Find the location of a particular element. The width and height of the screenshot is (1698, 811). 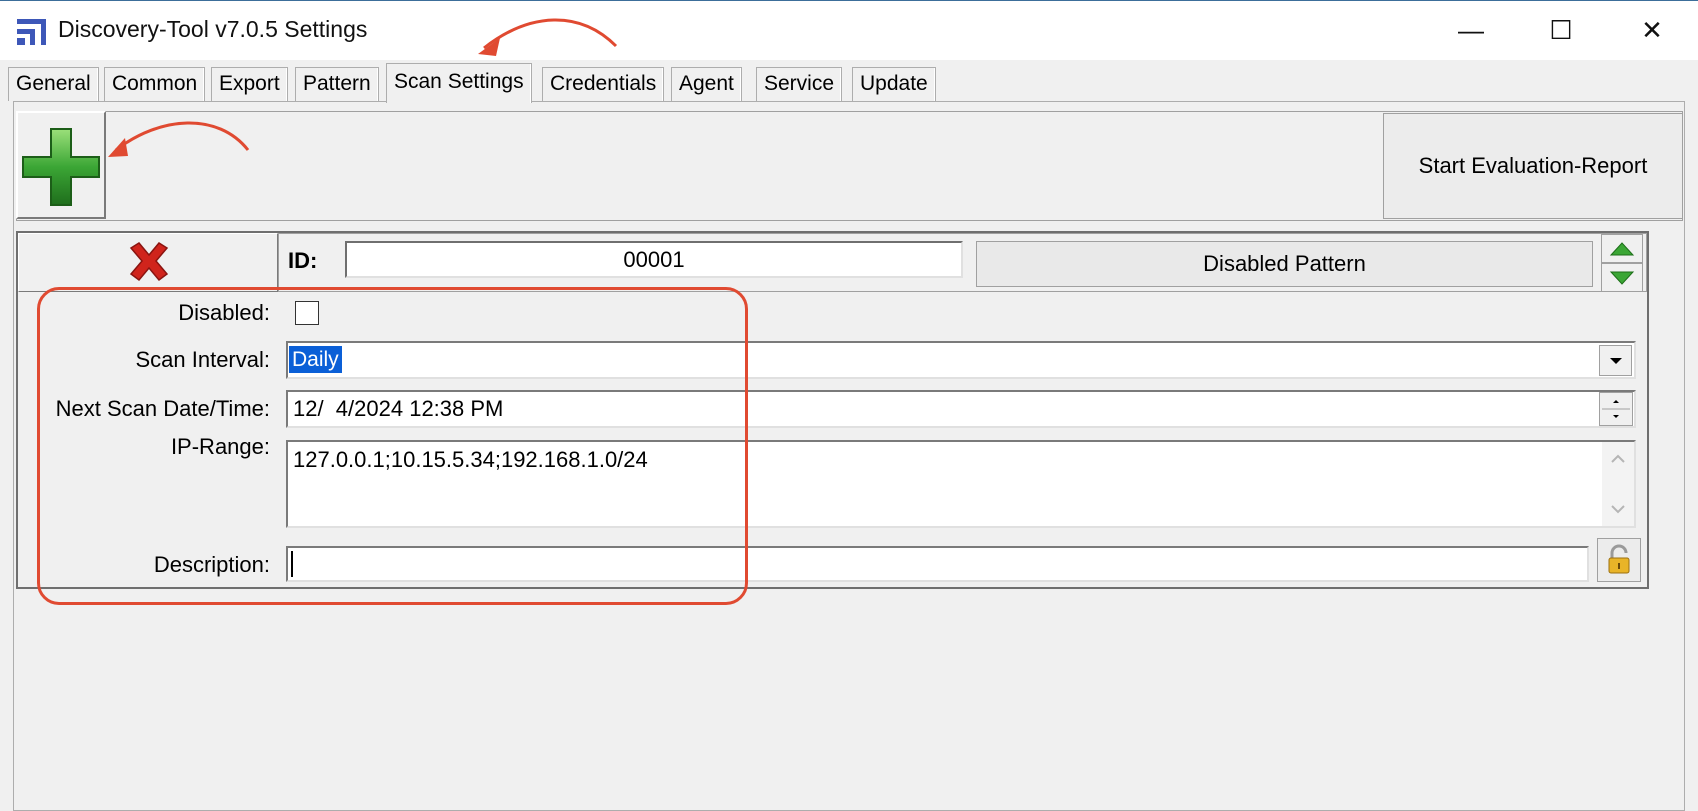

move-up-button is located at coordinates (1622, 248).